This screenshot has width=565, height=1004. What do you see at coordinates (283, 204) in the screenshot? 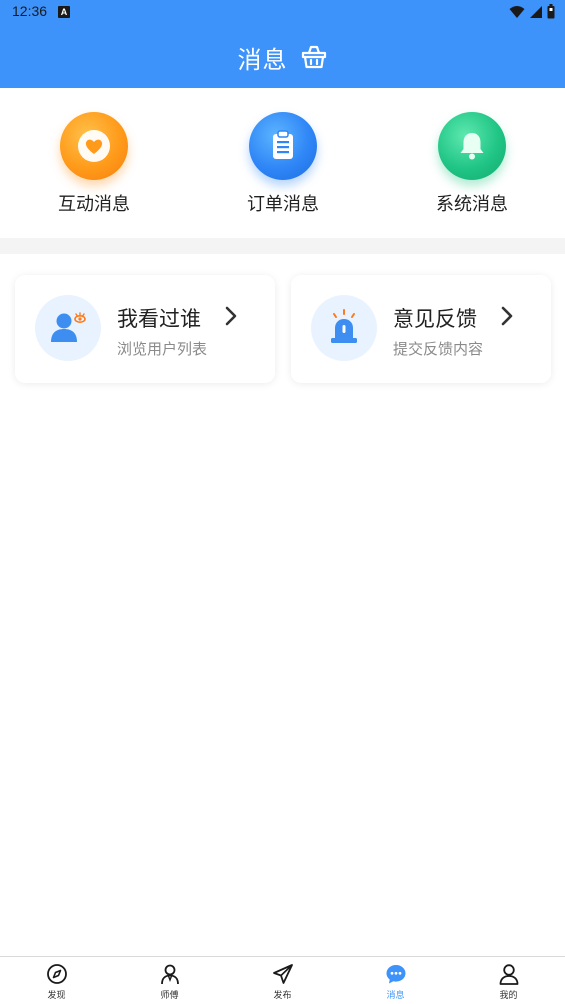
I see `category-label: 订单消息` at bounding box center [283, 204].